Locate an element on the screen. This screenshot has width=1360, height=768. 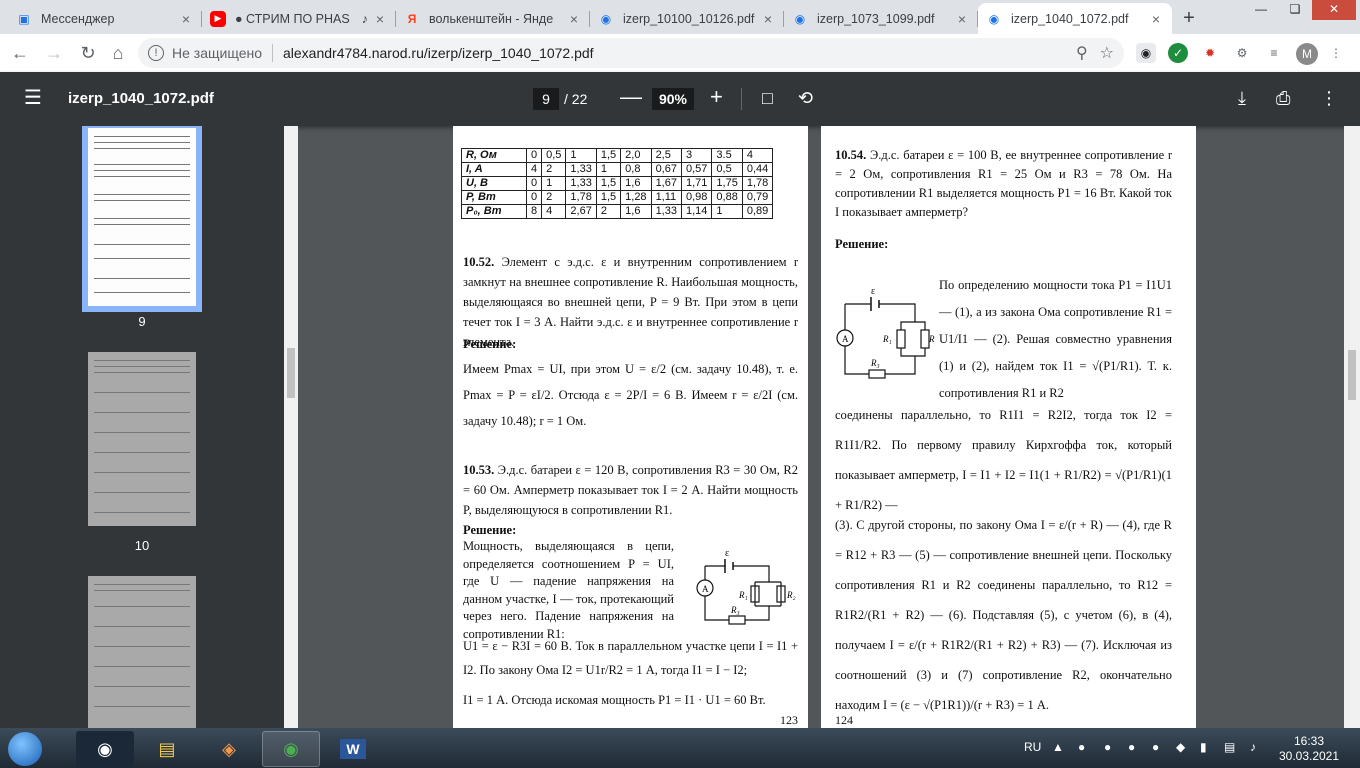
forward-button: → is located at coordinates (54, 53).